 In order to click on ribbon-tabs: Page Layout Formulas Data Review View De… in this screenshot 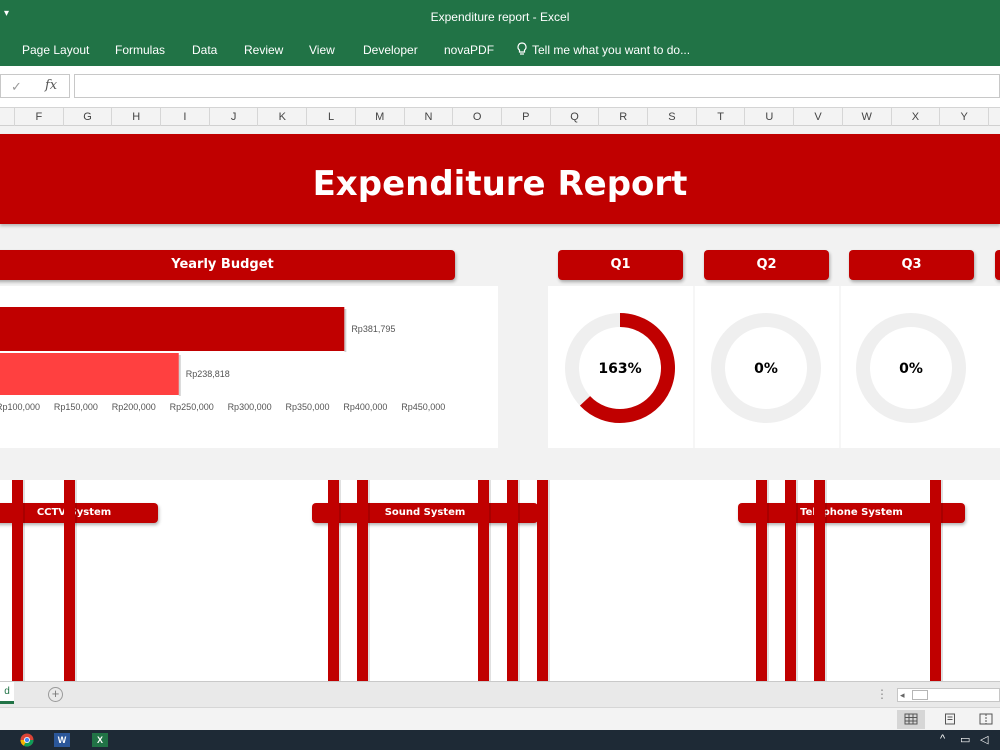, I will do `click(500, 50)`.